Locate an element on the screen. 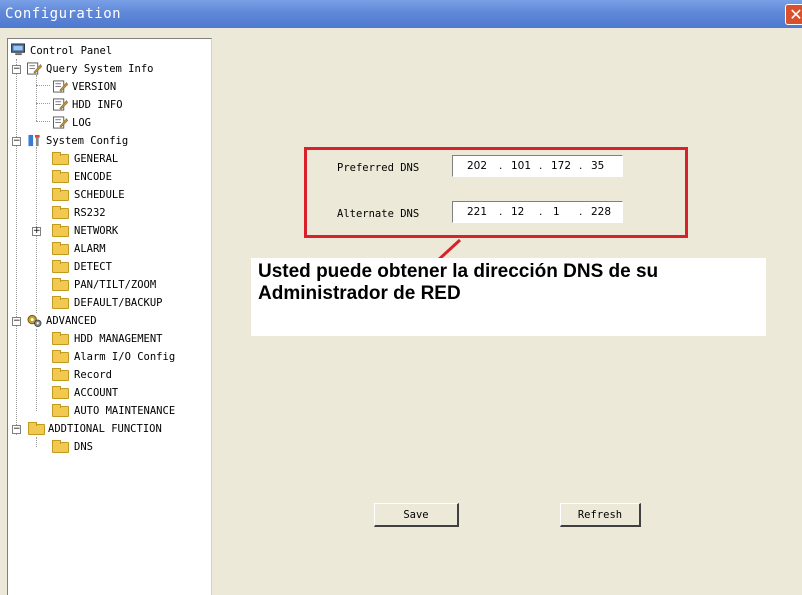  tree-label-schedule: SCHEDULE is located at coordinates (99, 195).